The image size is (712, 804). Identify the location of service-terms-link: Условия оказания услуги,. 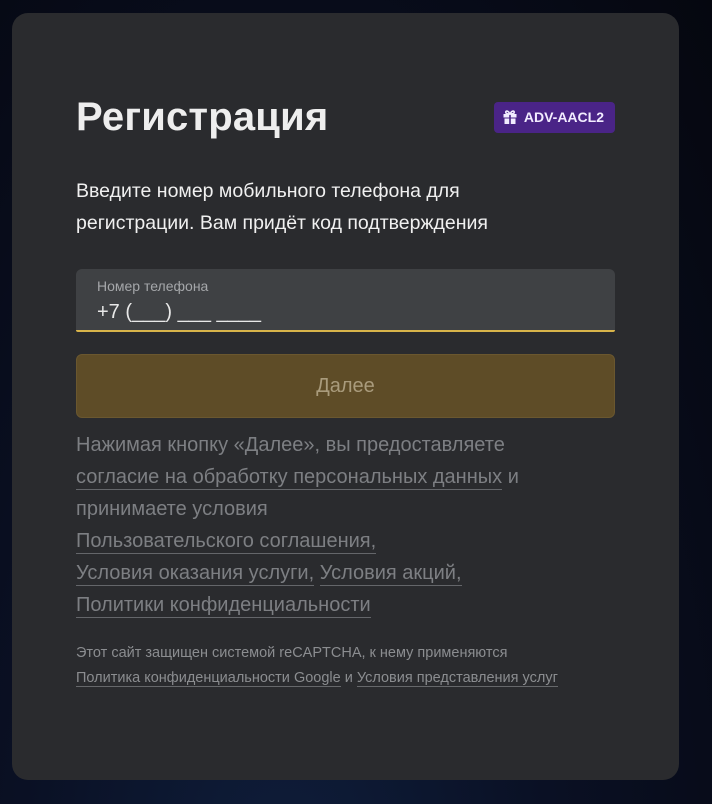
(195, 574).